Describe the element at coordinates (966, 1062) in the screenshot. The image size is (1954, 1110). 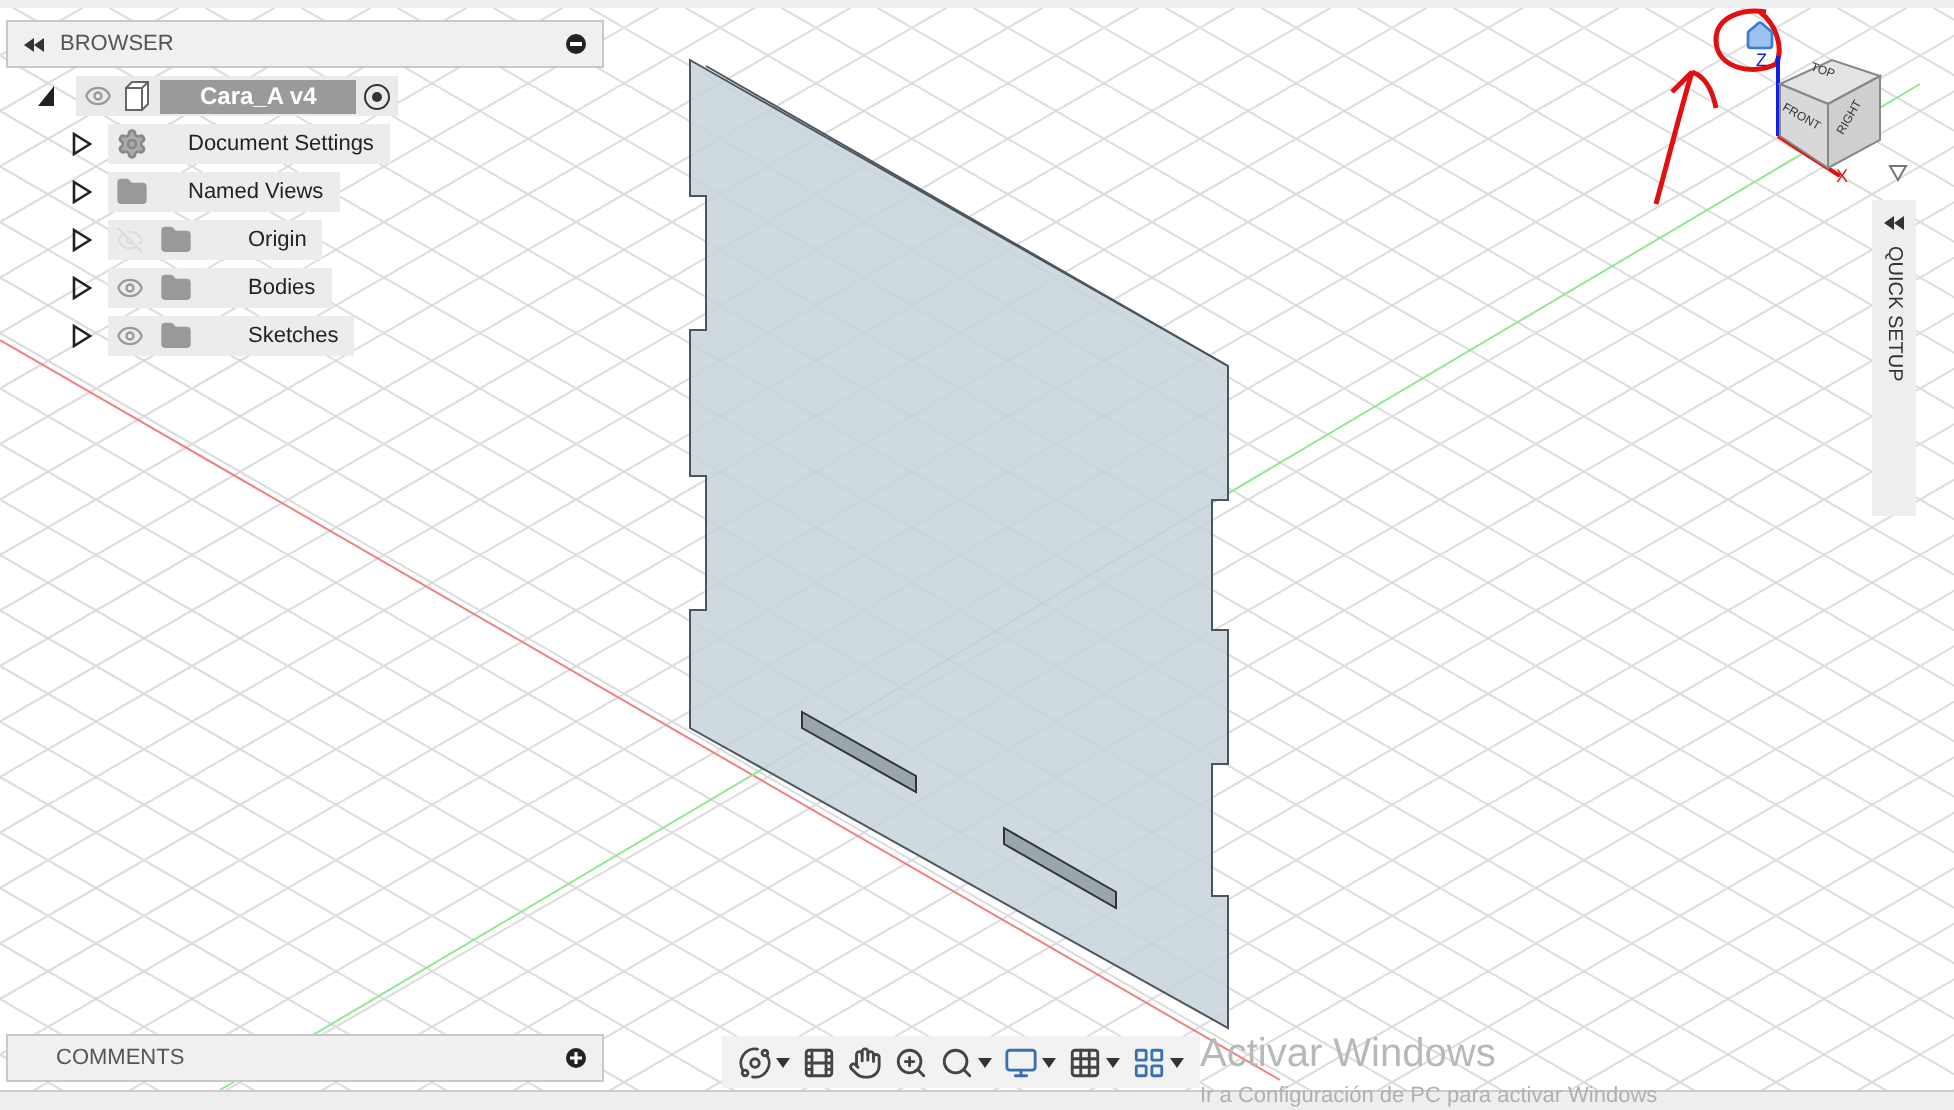
I see `fit-tool-button` at that location.